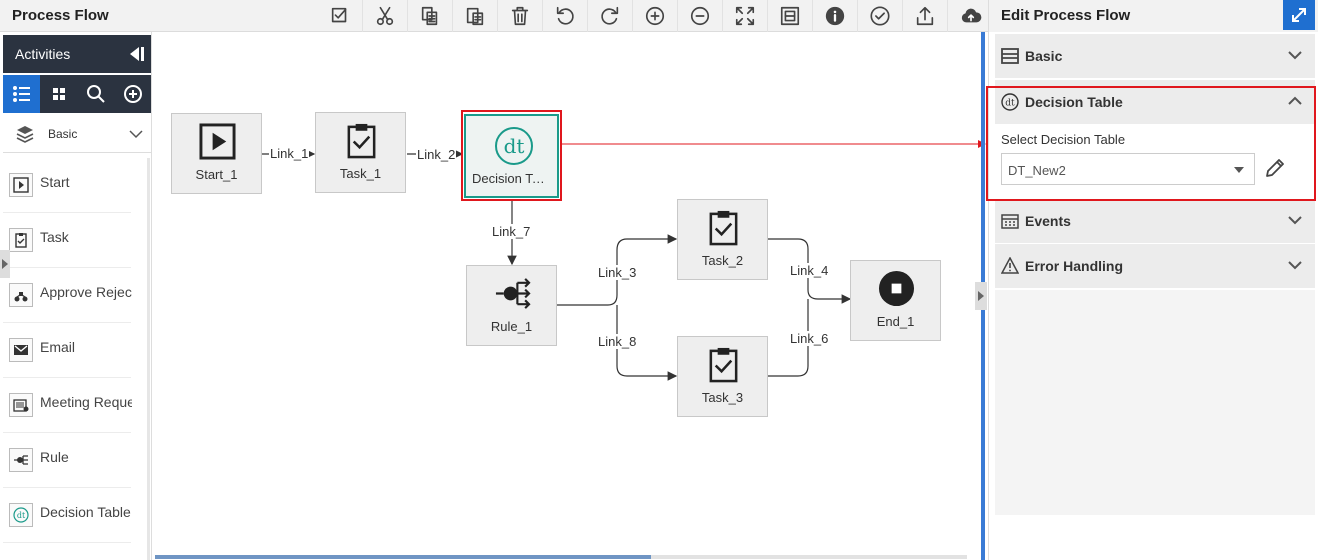 Image resolution: width=1318 pixels, height=560 pixels. I want to click on zoom-out-button, so click(700, 16).